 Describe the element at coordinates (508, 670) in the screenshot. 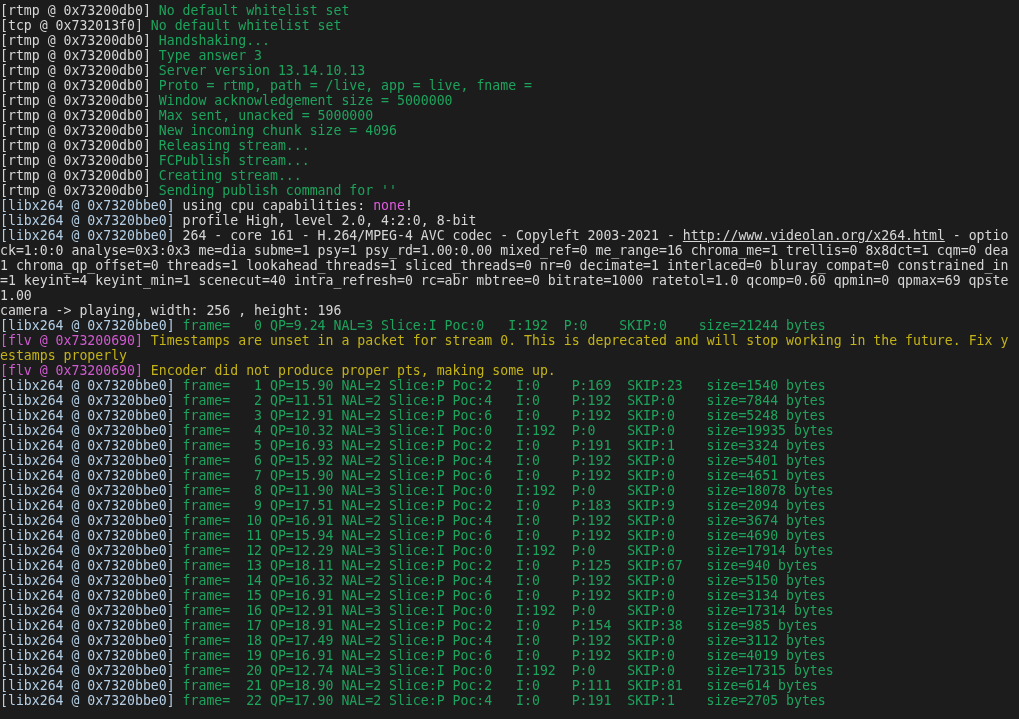

I see `log-message: frame= 20 QP=12.74 NAL=3 Slice:I Poc:0 I:192 P:0 SKIP:0 size=17315 bytes` at that location.